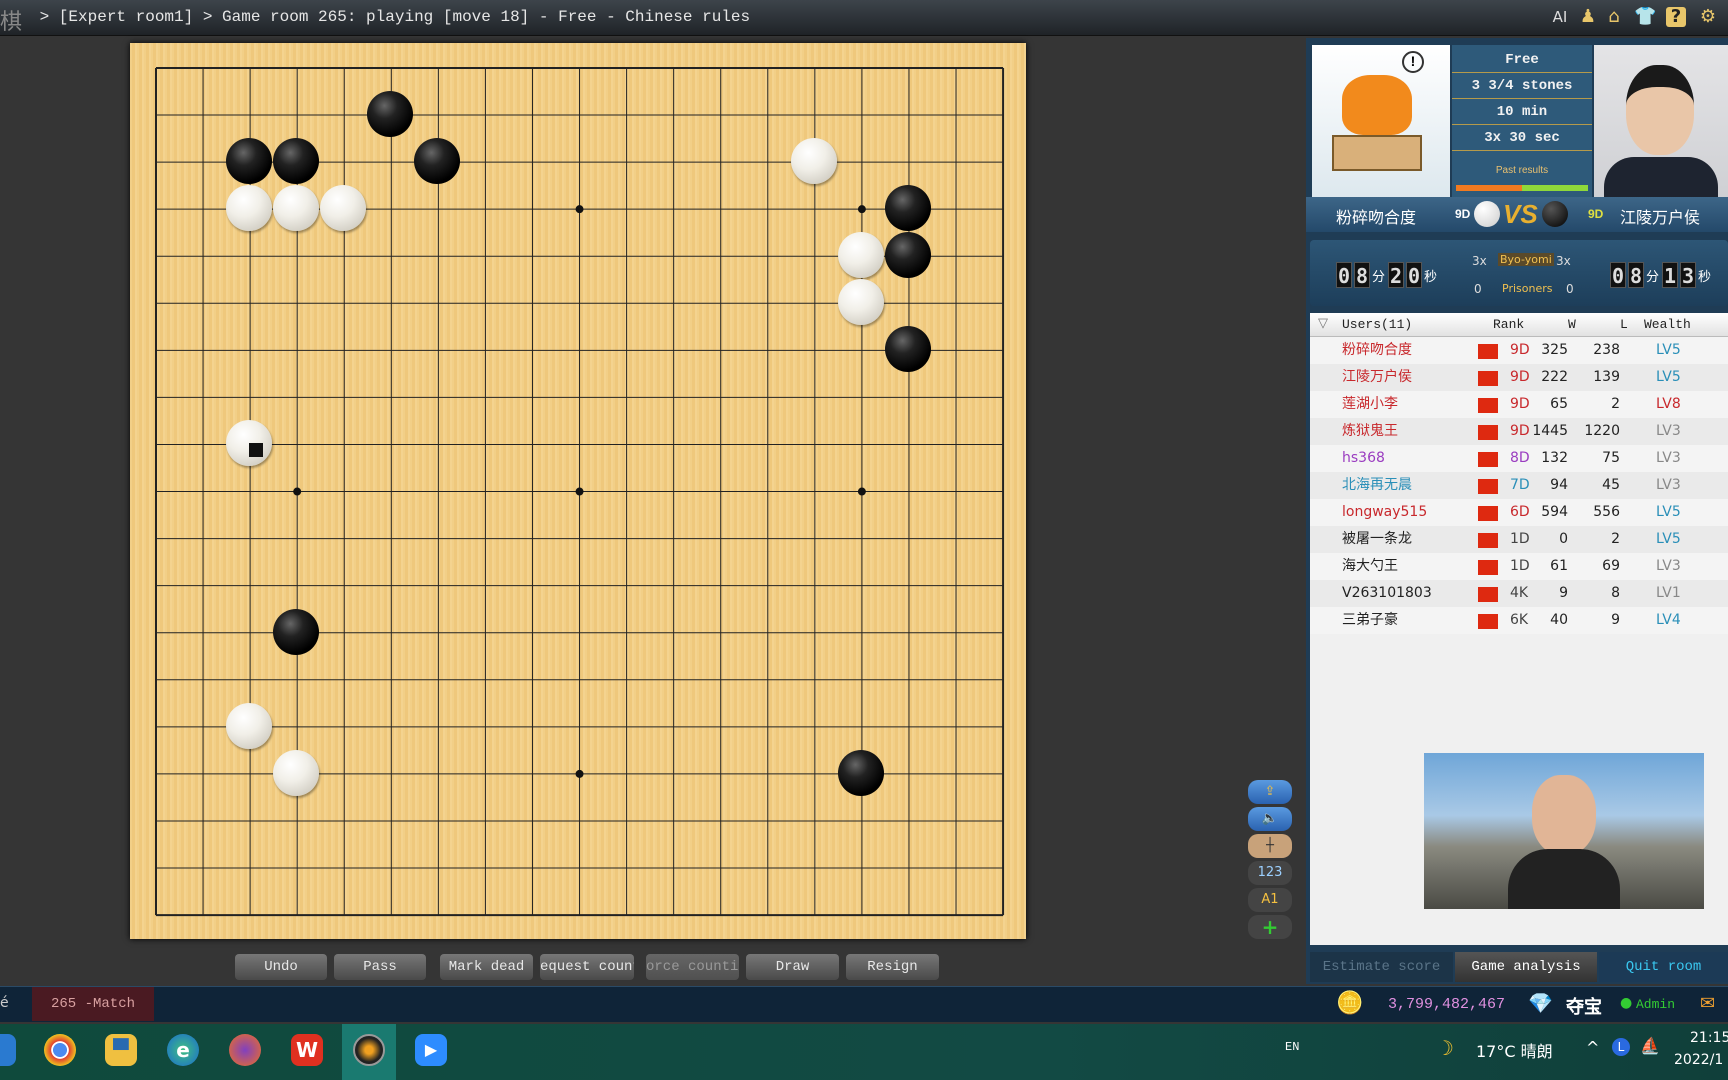 The image size is (1728, 1080). Describe the element at coordinates (1487, 214) in the screenshot. I see `white-stone-icon` at that location.